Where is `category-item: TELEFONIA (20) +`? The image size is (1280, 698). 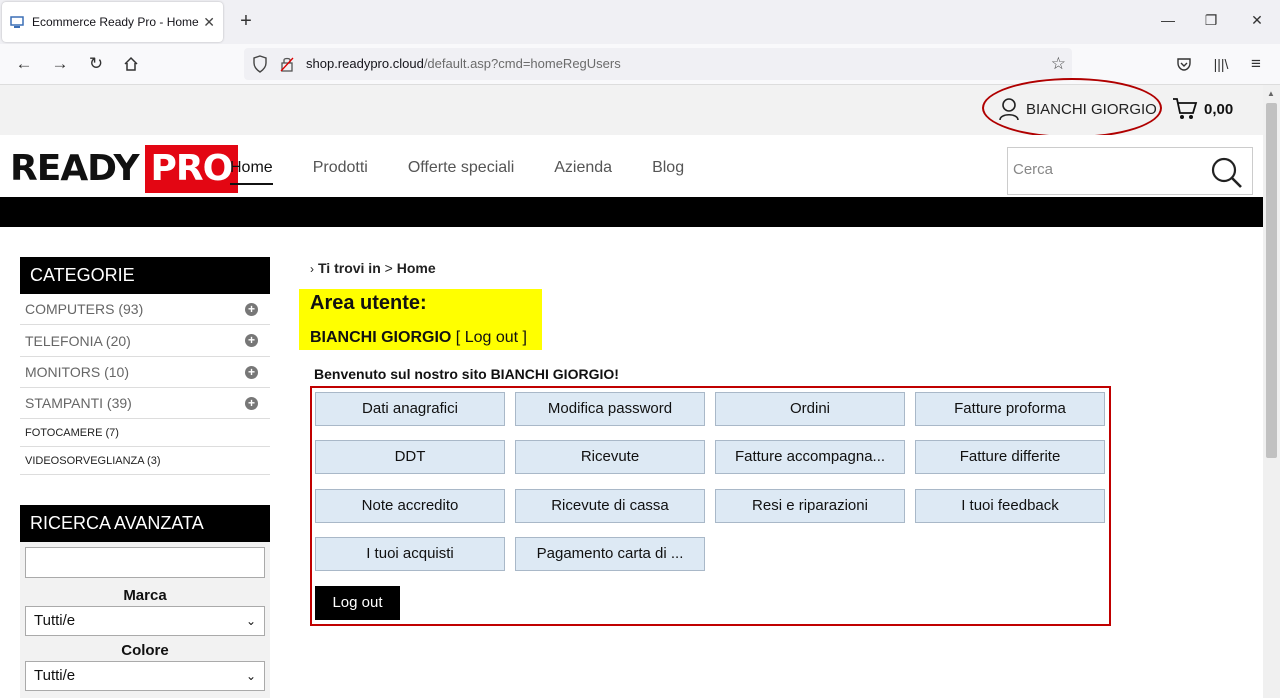 category-item: TELEFONIA (20) + is located at coordinates (145, 341).